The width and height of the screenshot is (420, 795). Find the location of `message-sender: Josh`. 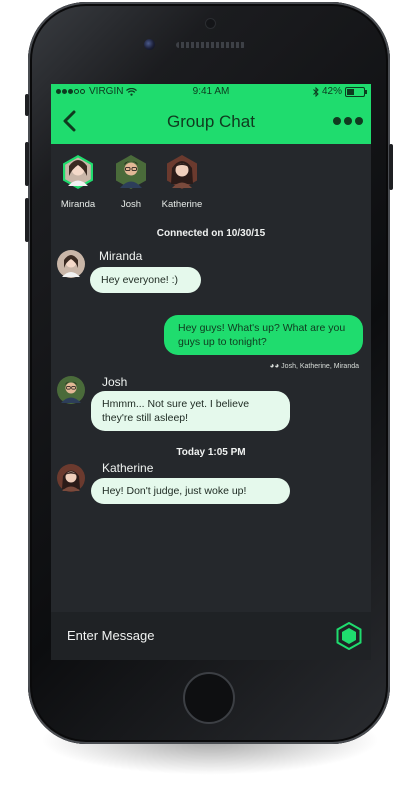

message-sender: Josh is located at coordinates (115, 382).